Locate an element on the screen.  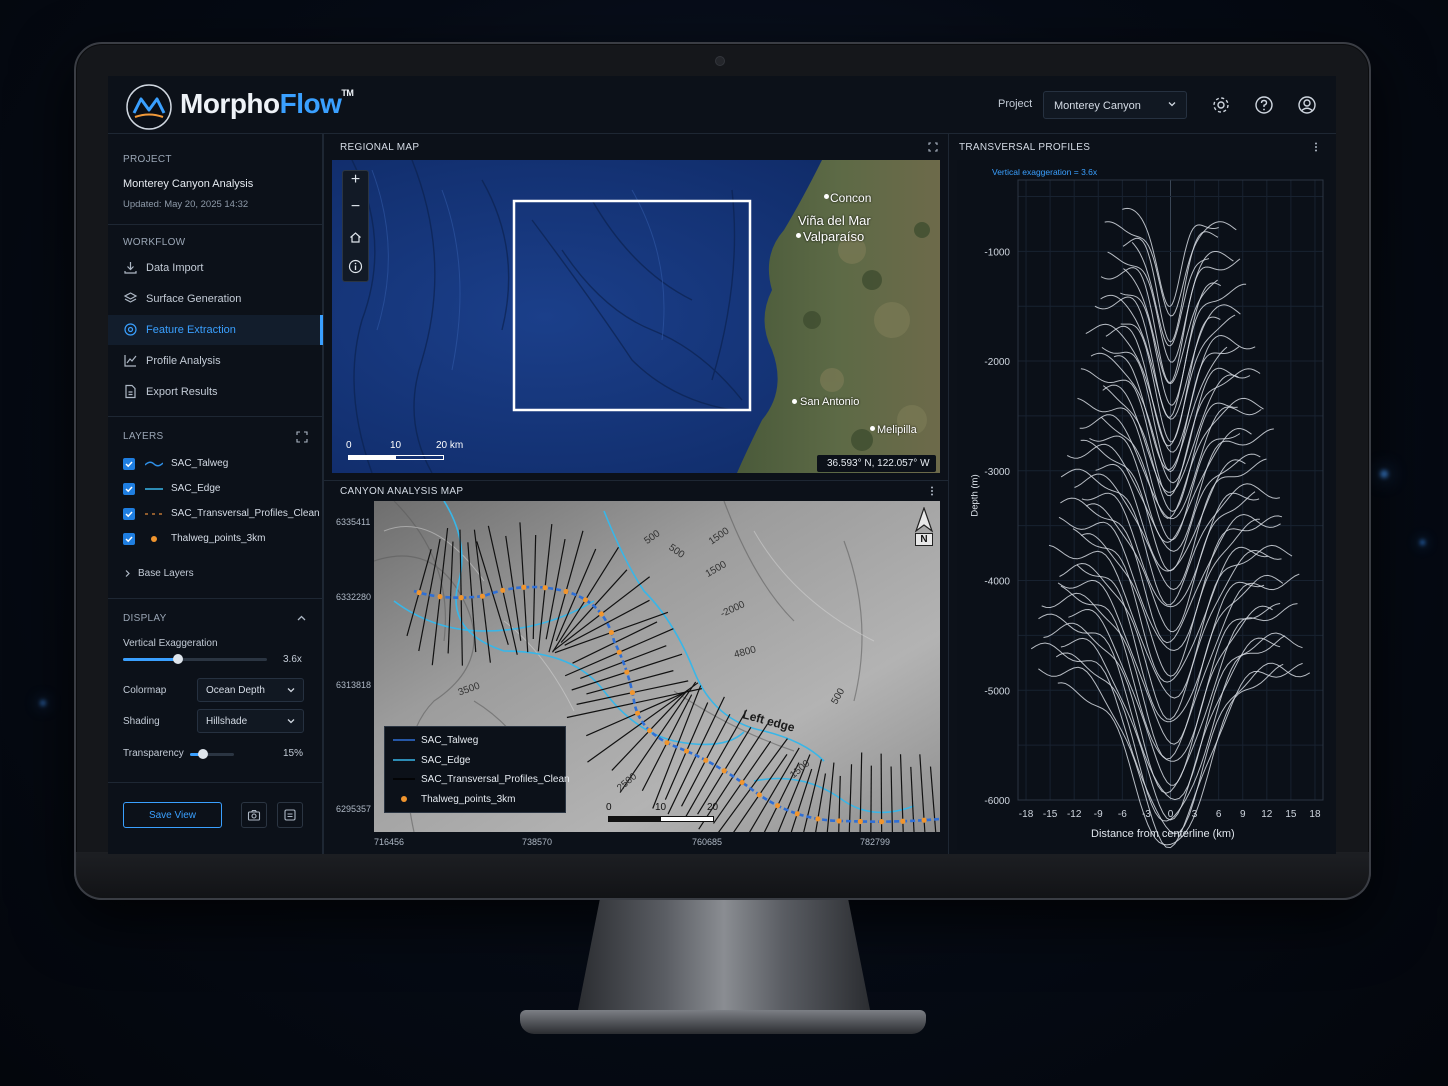
user-icon is located at coordinates (1307, 105).